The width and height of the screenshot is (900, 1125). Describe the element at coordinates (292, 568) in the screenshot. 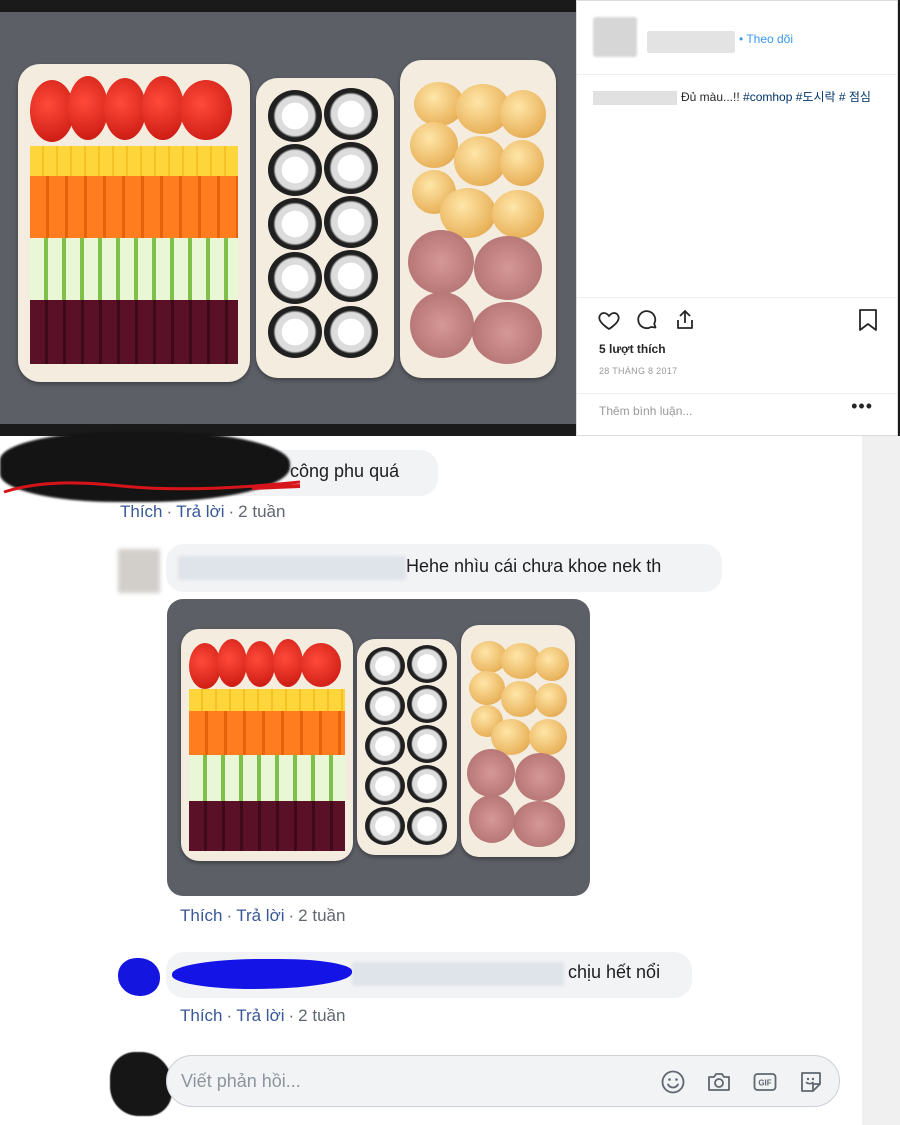

I see `commenter-name-redacted` at that location.